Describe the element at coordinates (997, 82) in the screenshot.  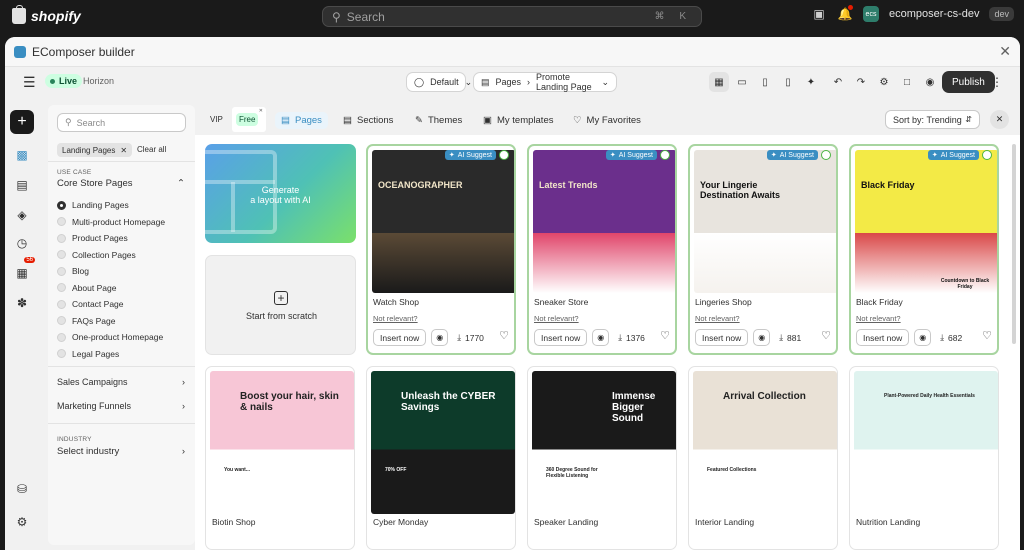
I see `more-icon: ⋮` at that location.